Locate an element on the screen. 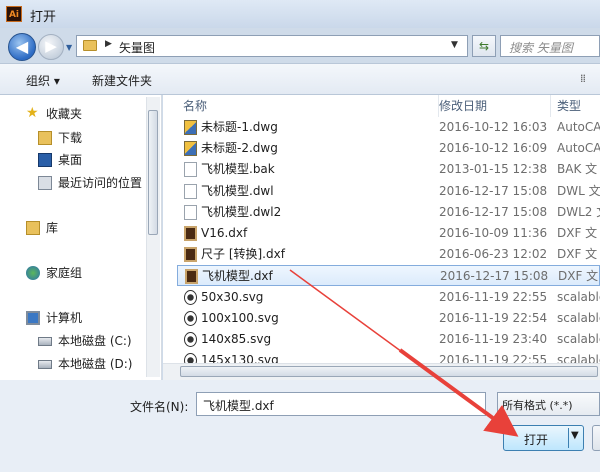 This screenshot has width=600, height=472. file-type: BAK 文 is located at coordinates (577, 169).